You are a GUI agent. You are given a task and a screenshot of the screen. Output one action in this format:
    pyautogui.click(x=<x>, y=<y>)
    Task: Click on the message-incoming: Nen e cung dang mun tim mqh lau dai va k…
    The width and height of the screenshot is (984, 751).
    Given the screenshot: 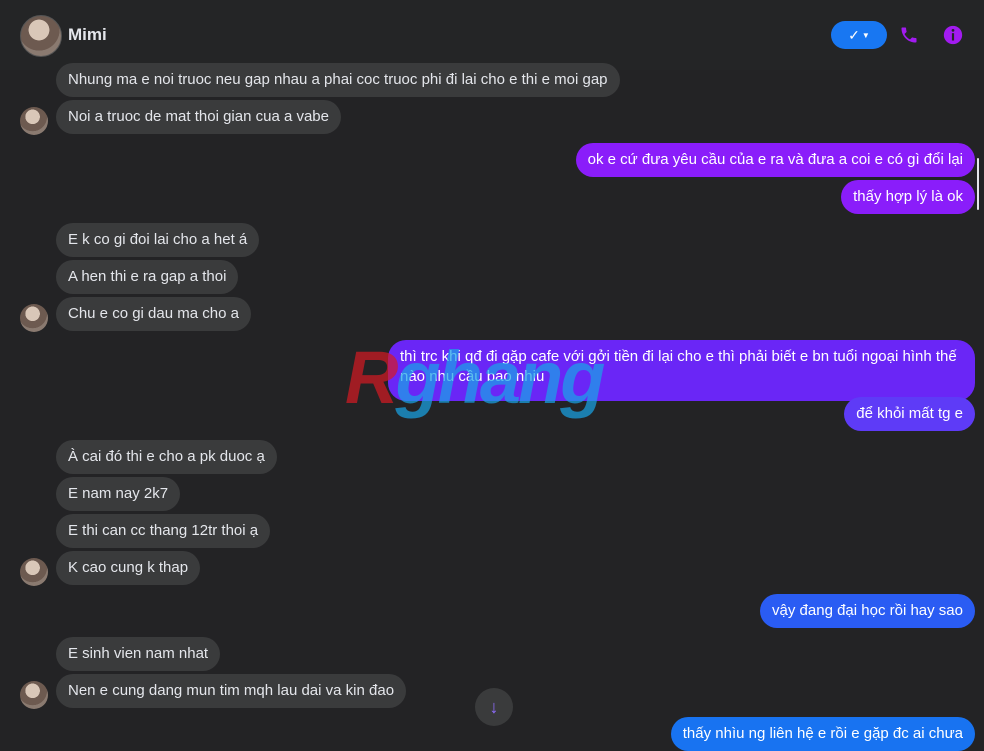 What is the action you would take?
    pyautogui.click(x=231, y=691)
    